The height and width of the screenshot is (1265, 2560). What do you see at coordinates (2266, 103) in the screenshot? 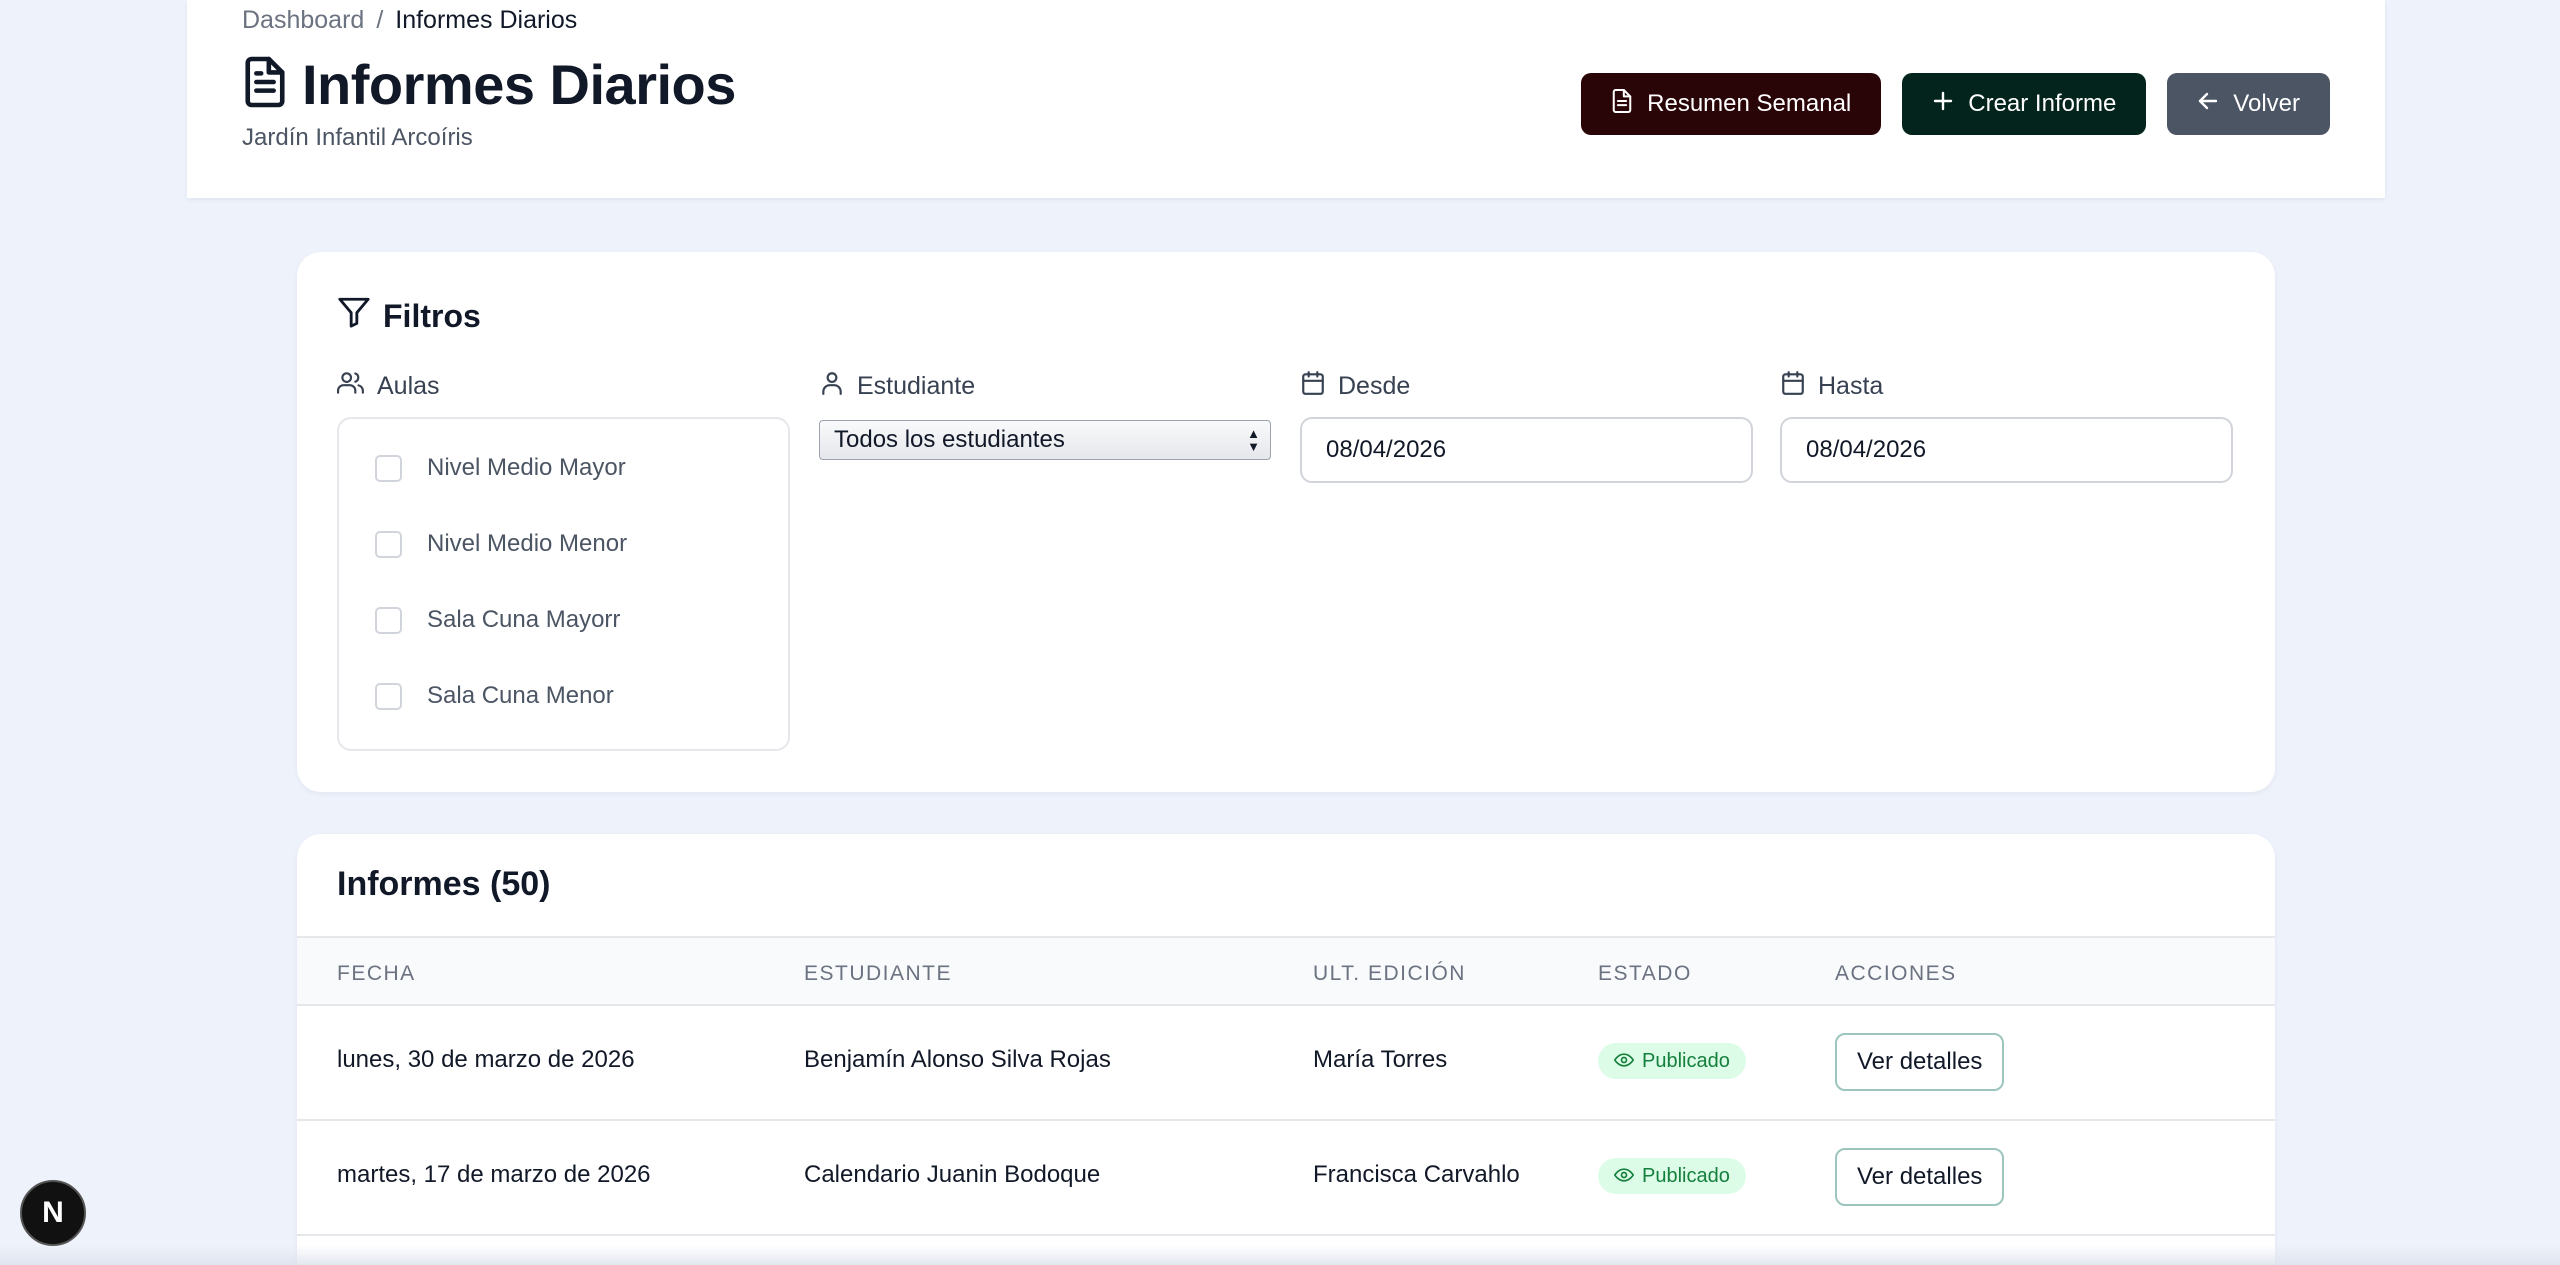
I see `back-label: Volver` at bounding box center [2266, 103].